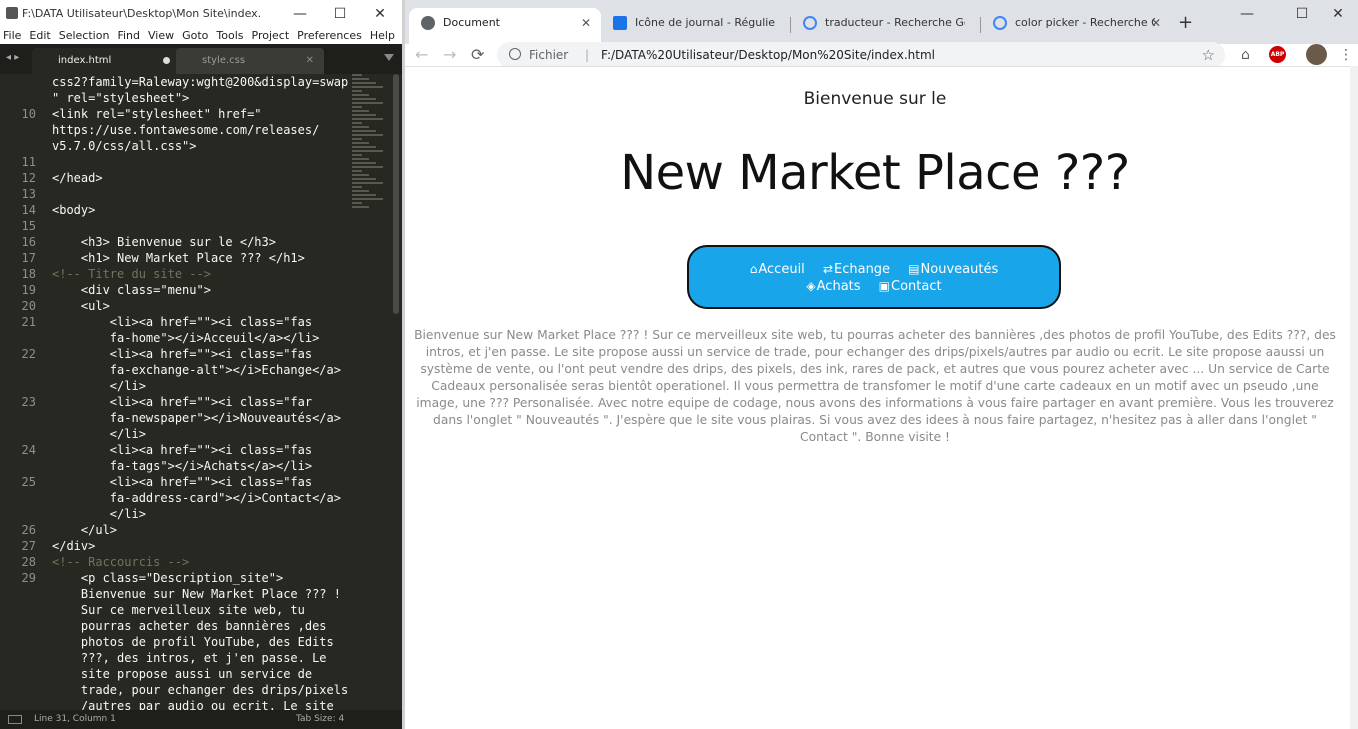 The image size is (1358, 729). I want to click on profile-avatar, so click(1316, 54).